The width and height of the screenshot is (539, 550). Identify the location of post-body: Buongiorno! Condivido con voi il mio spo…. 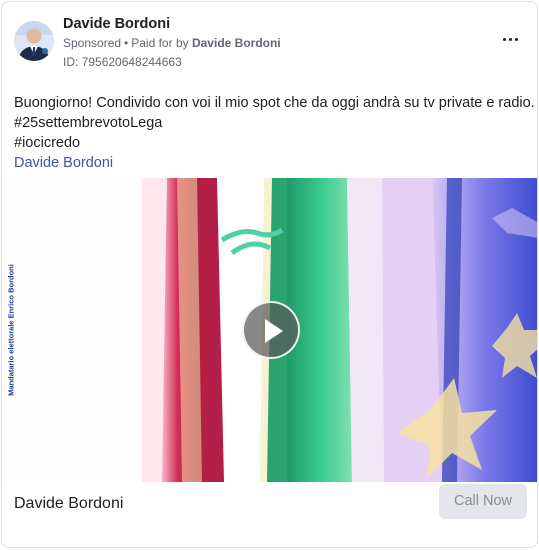
(274, 133).